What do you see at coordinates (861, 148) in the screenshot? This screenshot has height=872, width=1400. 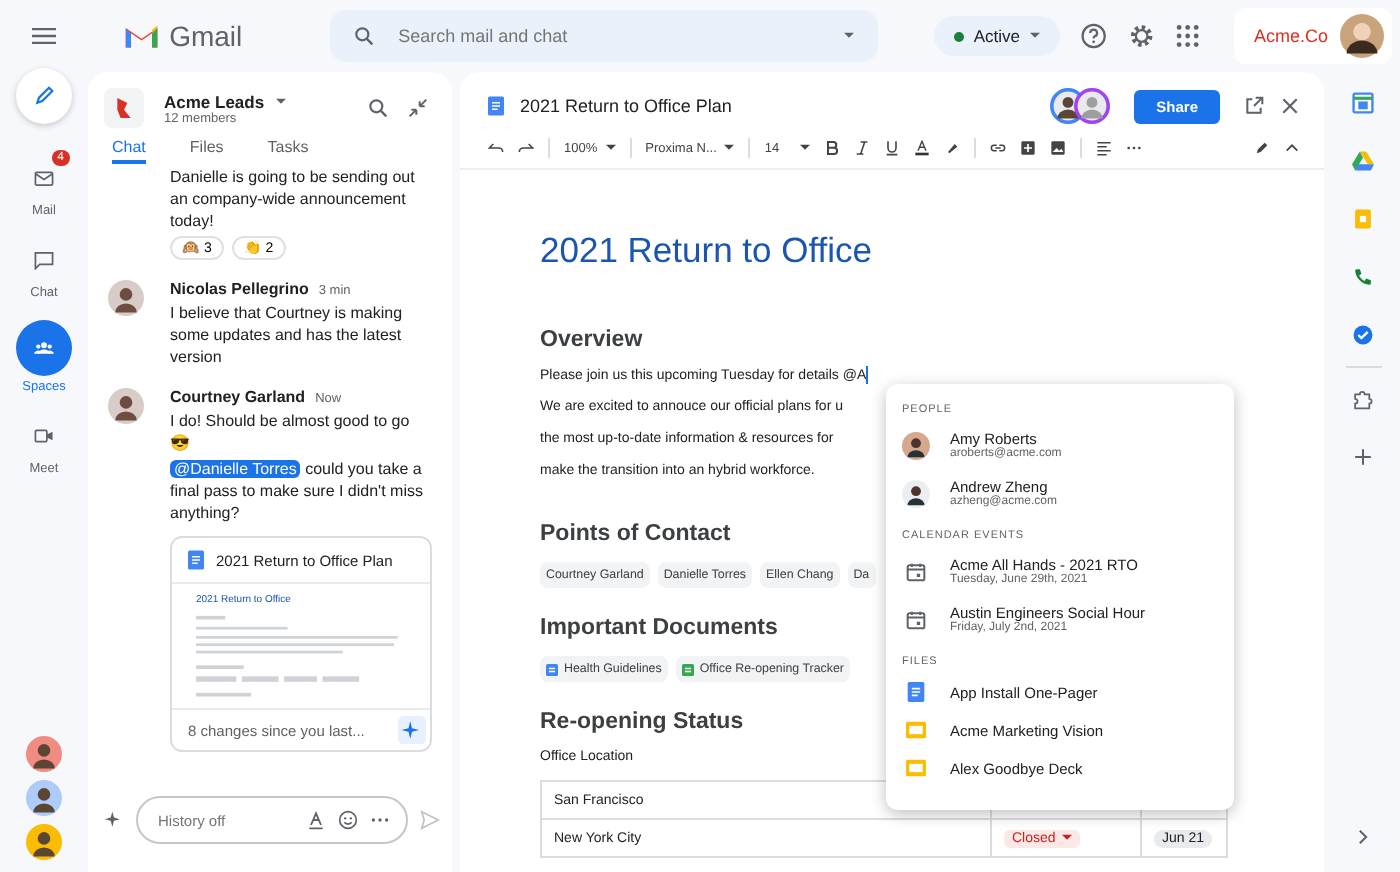 I see `italic-icon` at bounding box center [861, 148].